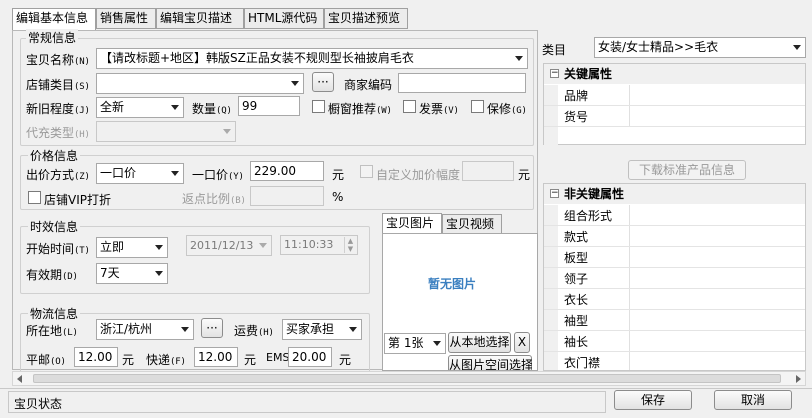 The image size is (812, 418). Describe the element at coordinates (674, 95) in the screenshot. I see `property-row: 品牌` at that location.